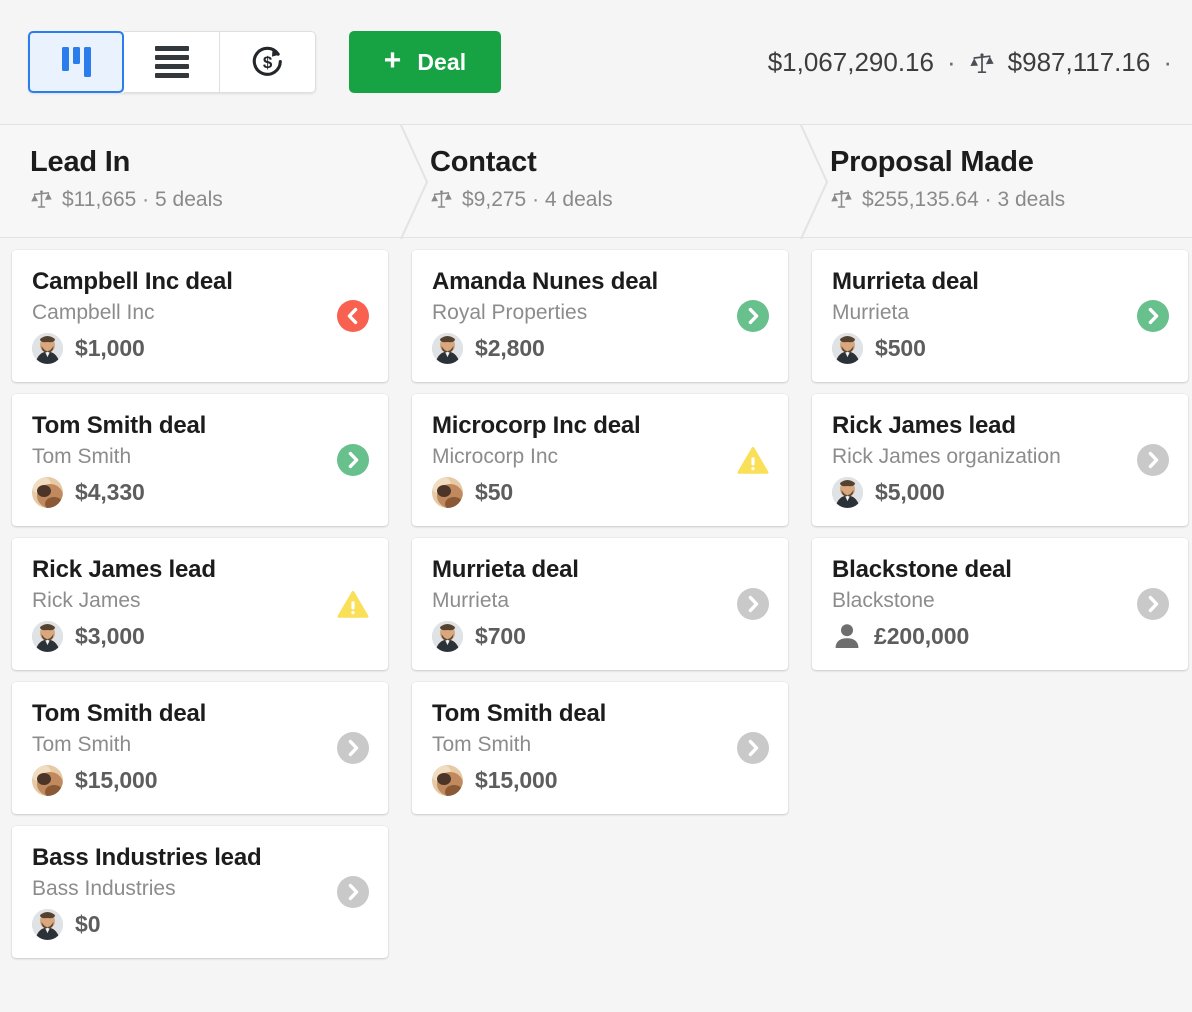 Image resolution: width=1192 pixels, height=1012 pixels. Describe the element at coordinates (900, 348) in the screenshot. I see `deal-value: $500` at that location.